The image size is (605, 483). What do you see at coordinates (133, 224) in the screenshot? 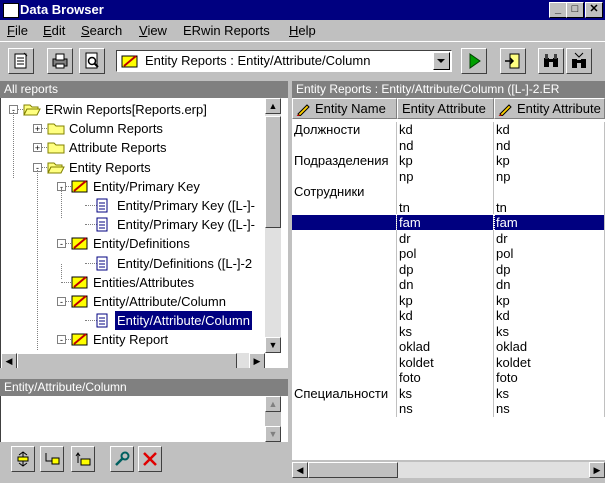
I see `tree-item: Entity/Primary Key ([L-]-` at bounding box center [133, 224].